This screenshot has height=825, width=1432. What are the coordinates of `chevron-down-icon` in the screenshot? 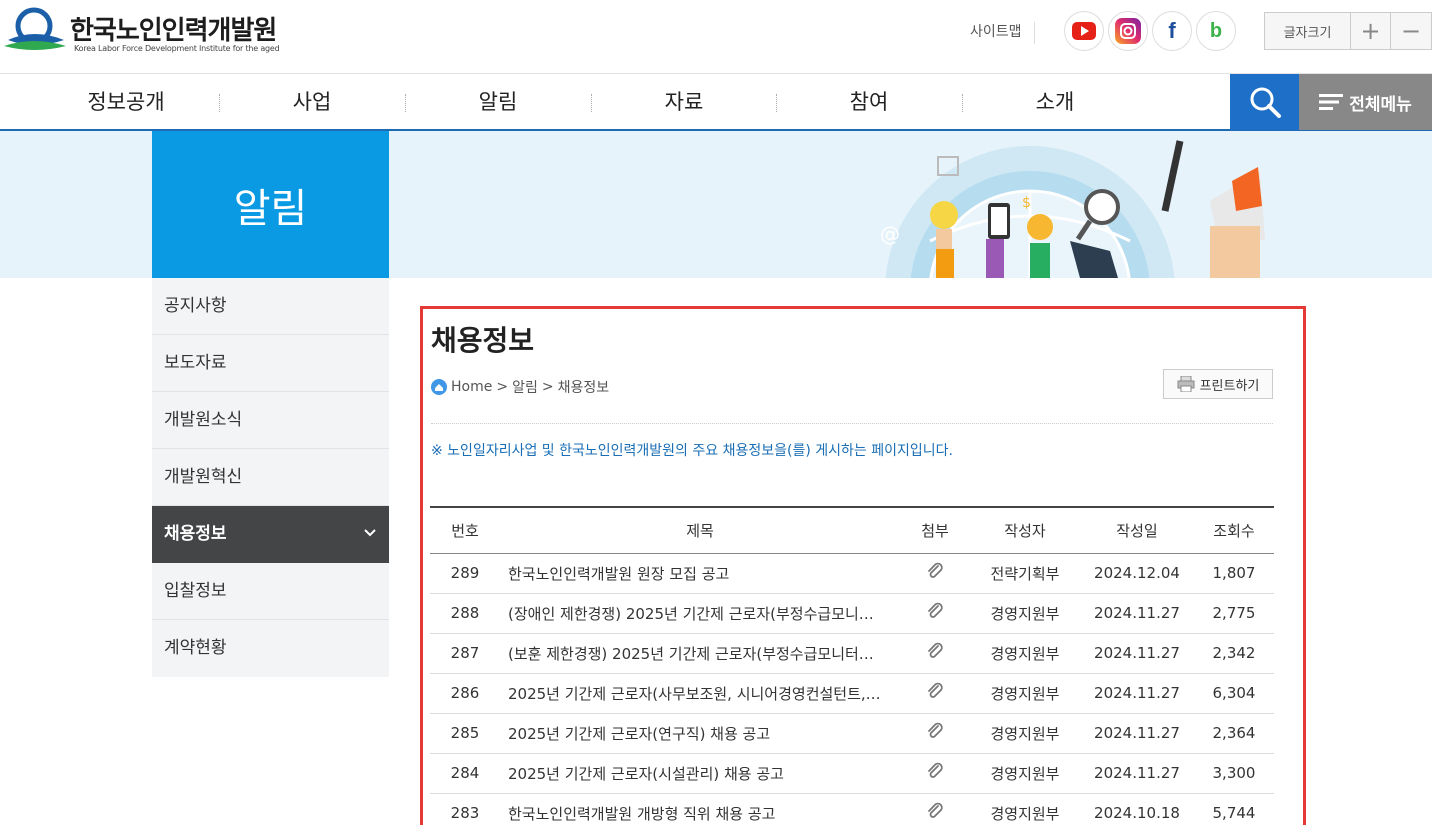 It's located at (370, 534).